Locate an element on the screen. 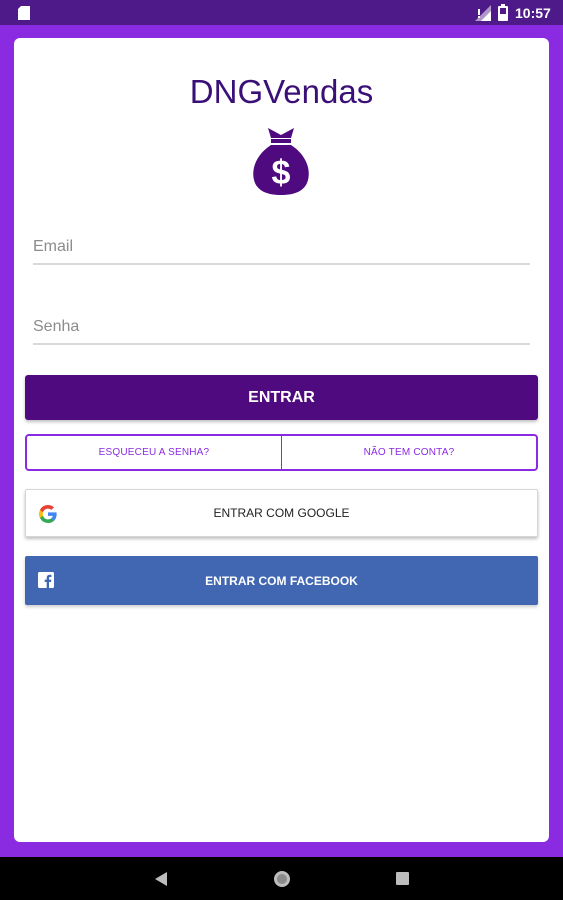 The image size is (563, 900). battery-icon is located at coordinates (503, 12).